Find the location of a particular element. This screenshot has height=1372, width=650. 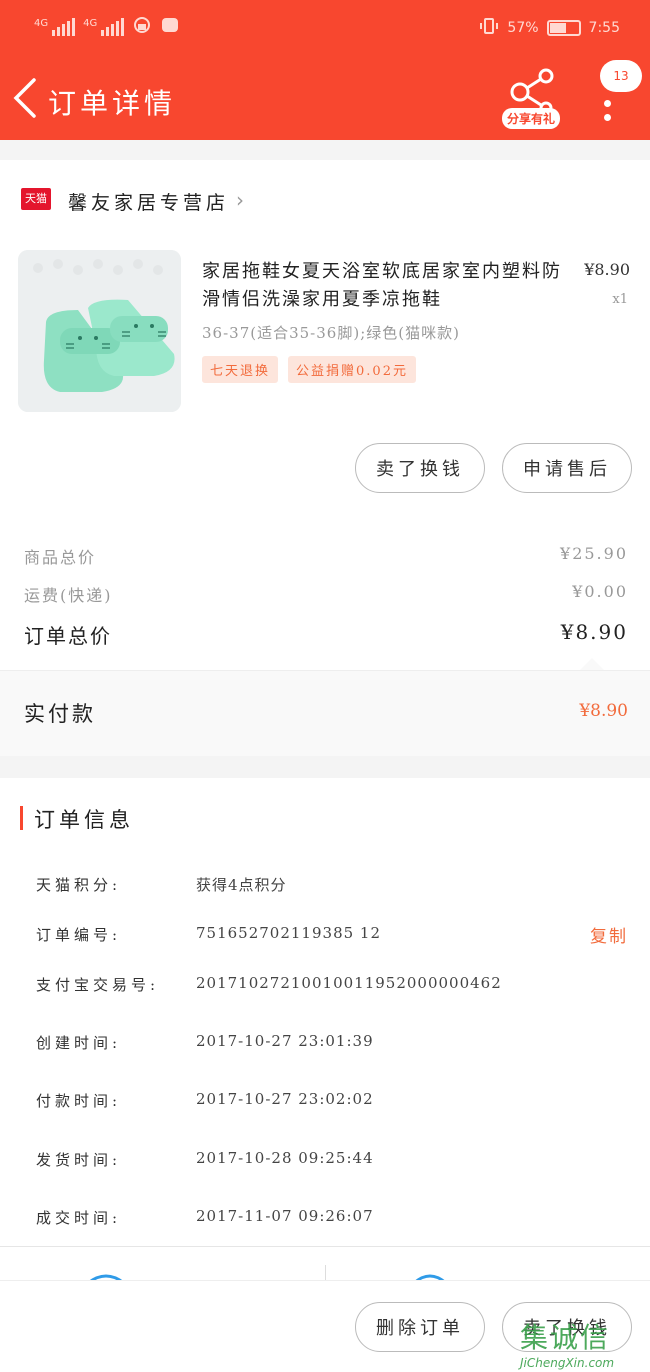

watermark: 集诚信 JiChengXin.com is located at coordinates (585, 1344).